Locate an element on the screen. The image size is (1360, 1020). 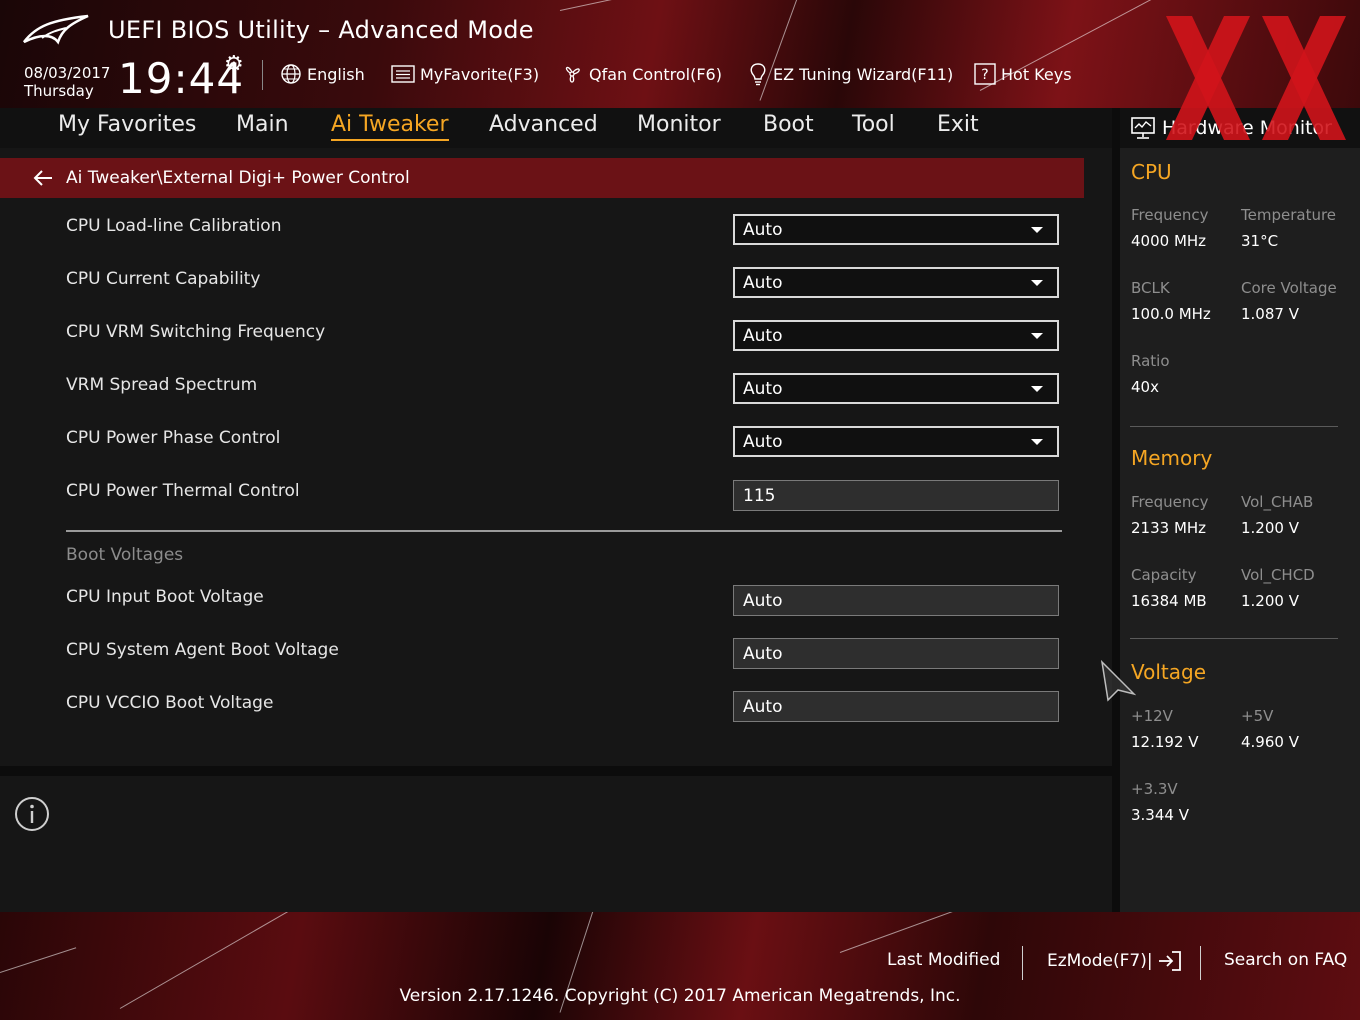
ezmode-button: EzMode(F7)| is located at coordinates (1115, 961).